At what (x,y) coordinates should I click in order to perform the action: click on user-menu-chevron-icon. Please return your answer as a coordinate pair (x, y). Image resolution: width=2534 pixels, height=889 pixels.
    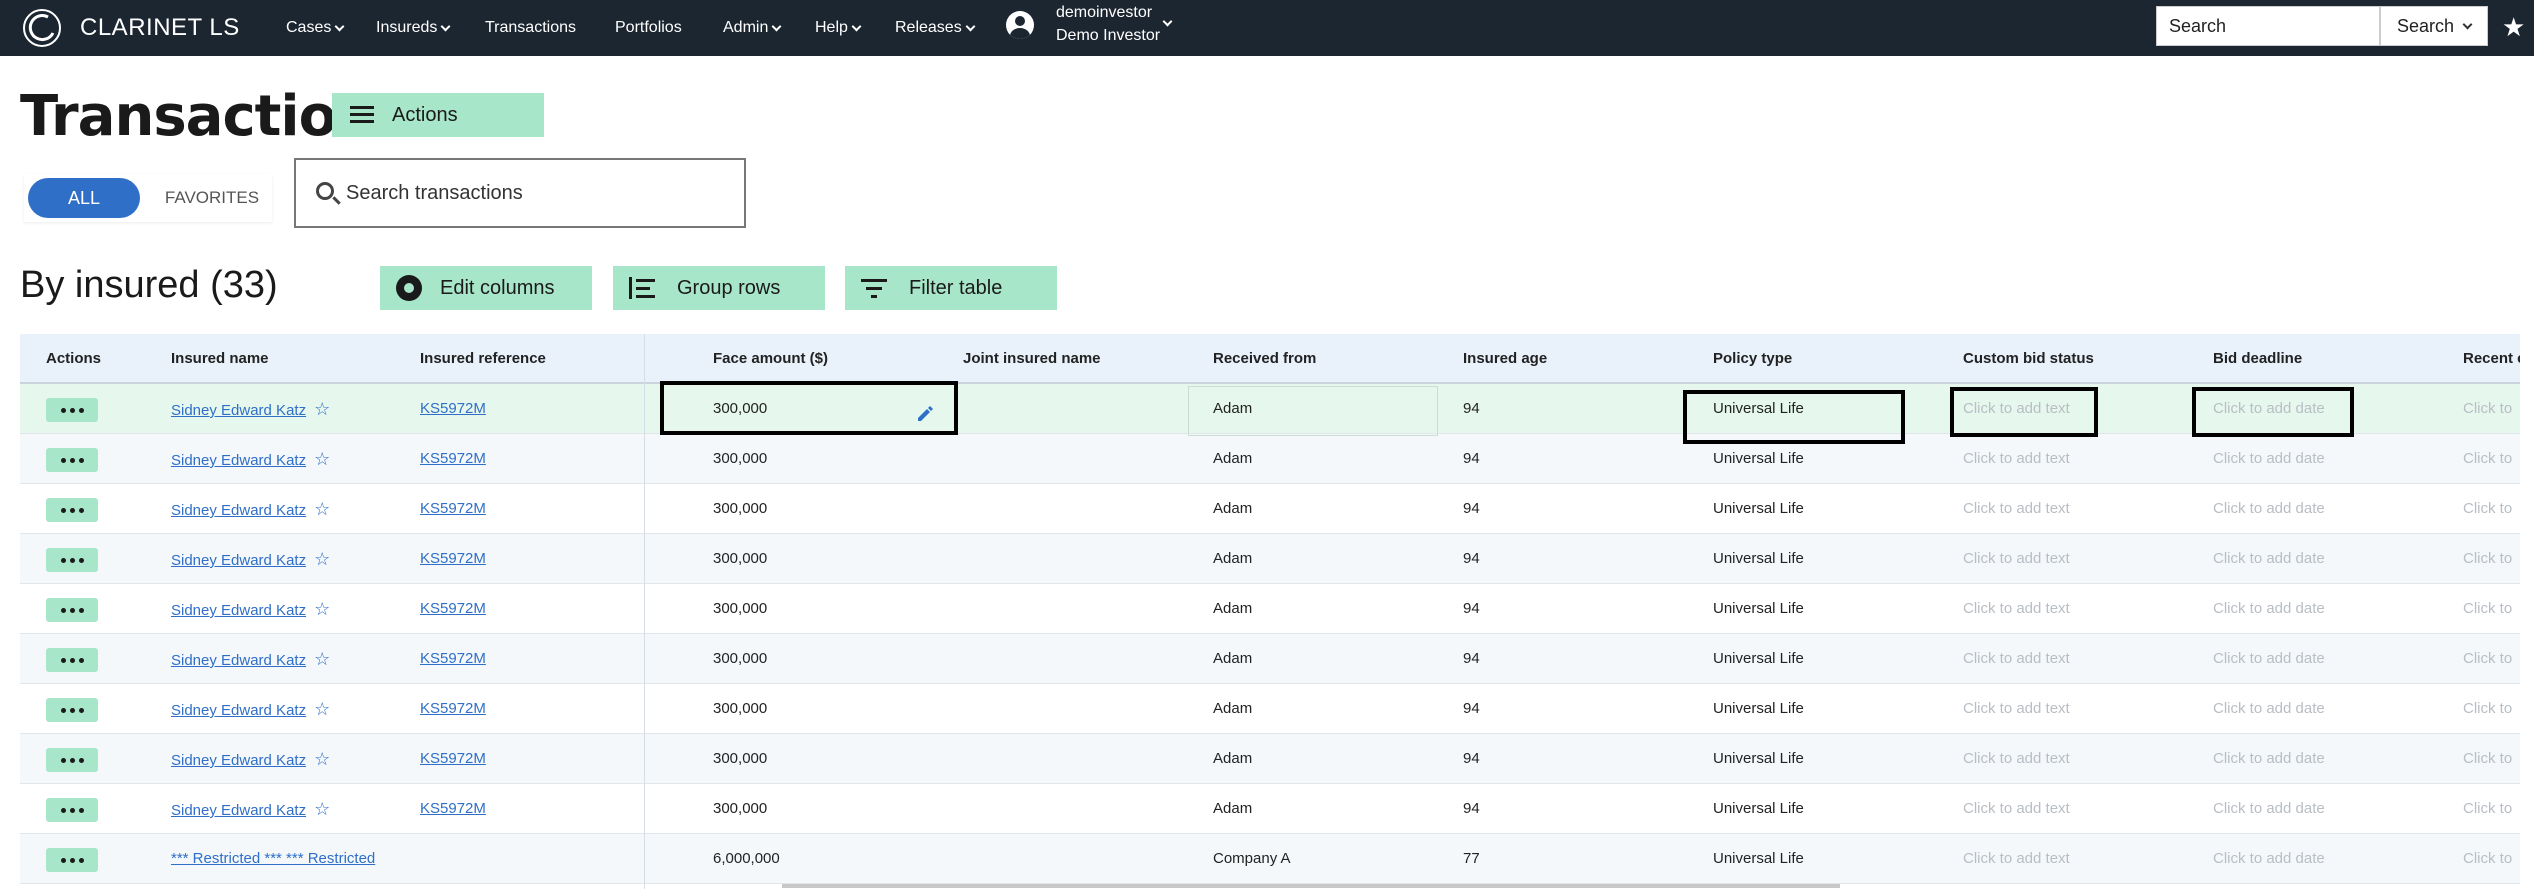
    Looking at the image, I should click on (1167, 21).